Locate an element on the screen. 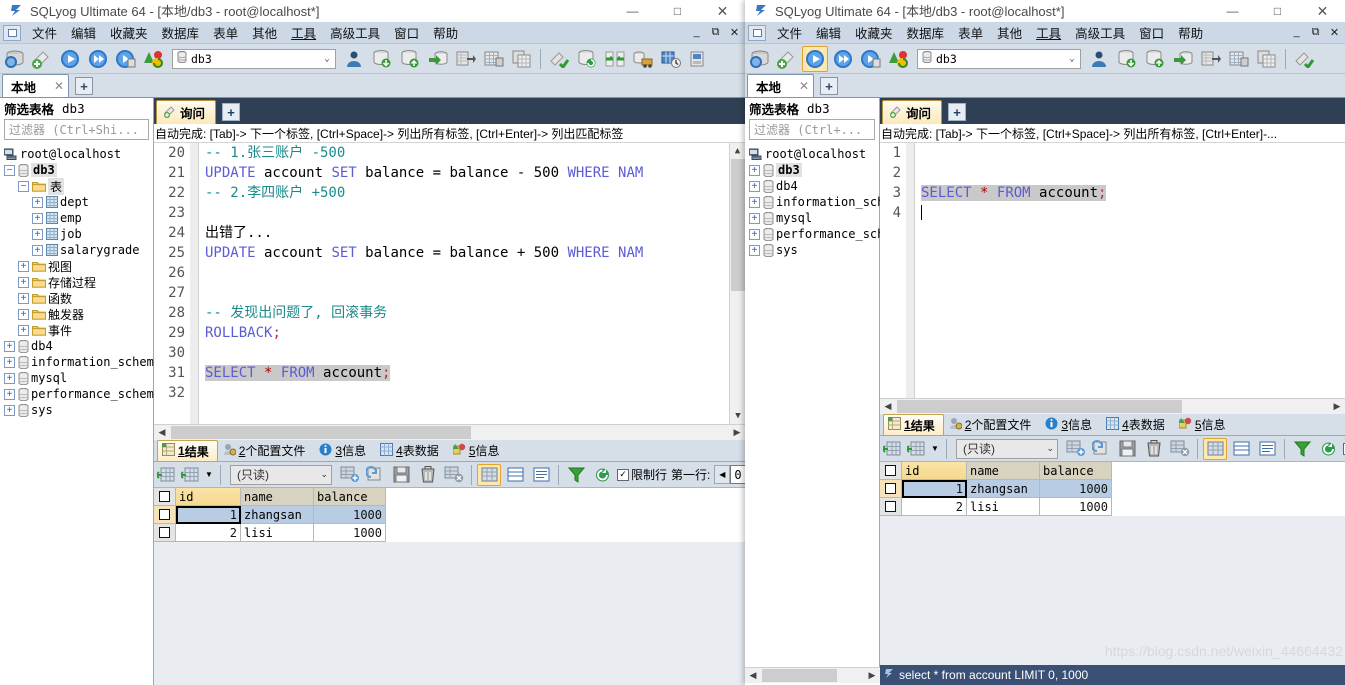 This screenshot has width=1345, height=685. code-line: -- 1.张三账户 -500 is located at coordinates (475, 153).